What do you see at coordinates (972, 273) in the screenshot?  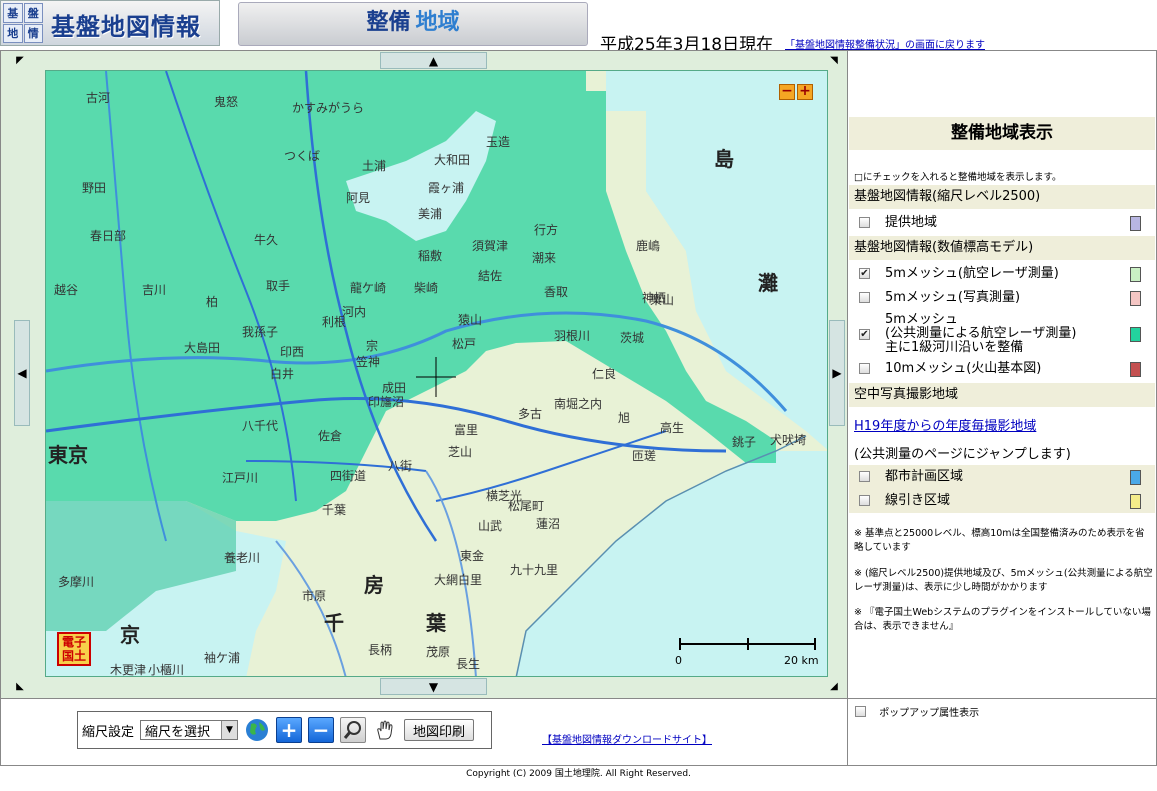 I see `layer-label: 5mメッシュ(航空レーザ測量)` at bounding box center [972, 273].